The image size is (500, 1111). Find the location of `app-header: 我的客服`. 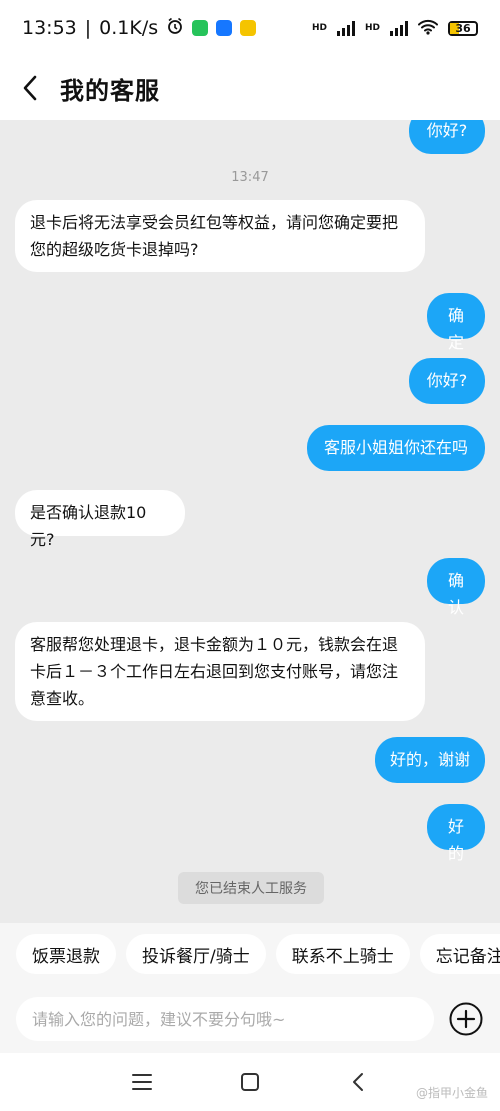

app-header: 我的客服 is located at coordinates (250, 88).